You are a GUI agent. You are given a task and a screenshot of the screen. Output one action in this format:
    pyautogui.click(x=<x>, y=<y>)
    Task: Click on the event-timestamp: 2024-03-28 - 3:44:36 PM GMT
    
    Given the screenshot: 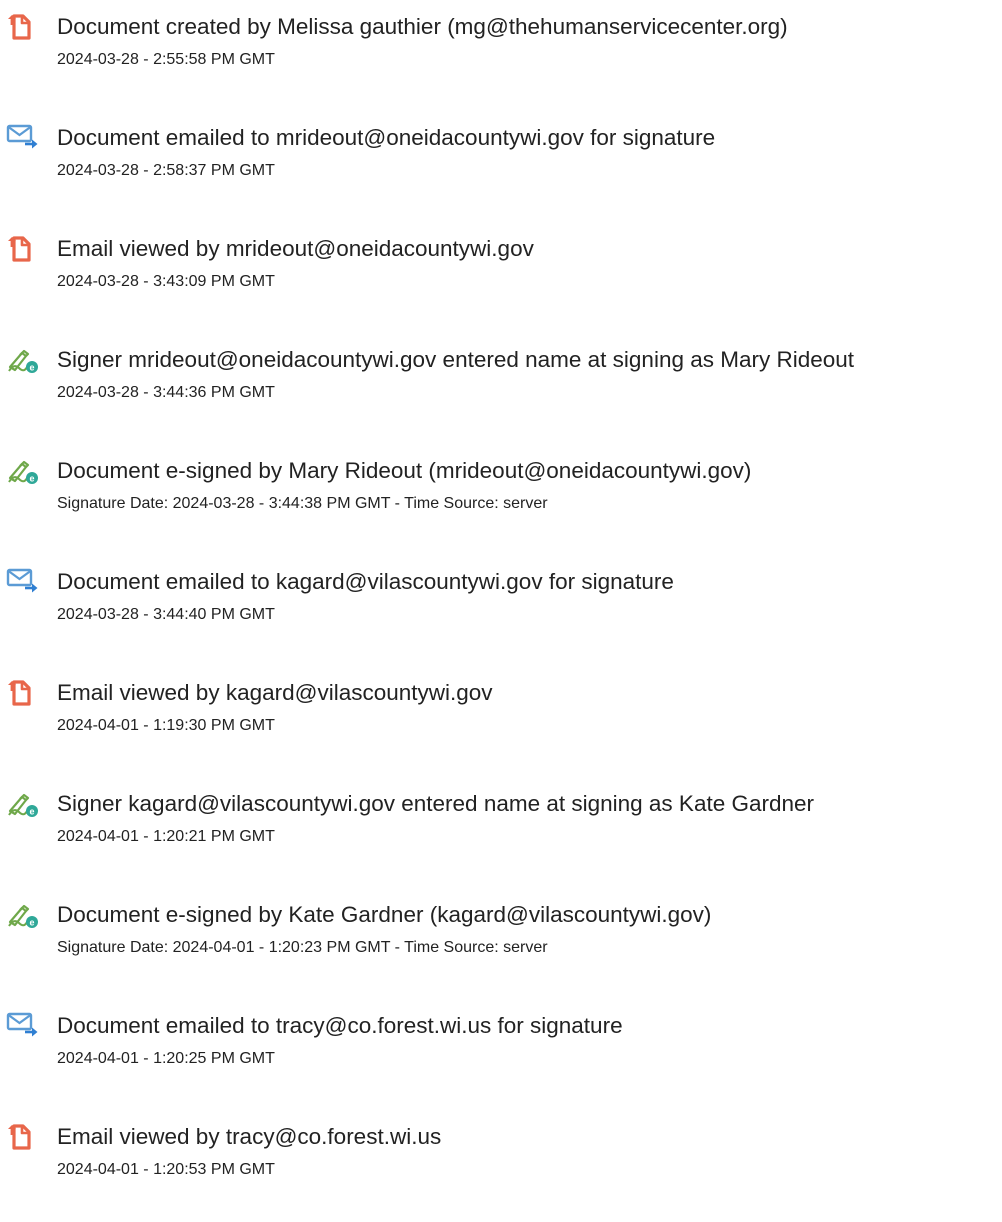 What is the action you would take?
    pyautogui.click(x=166, y=392)
    